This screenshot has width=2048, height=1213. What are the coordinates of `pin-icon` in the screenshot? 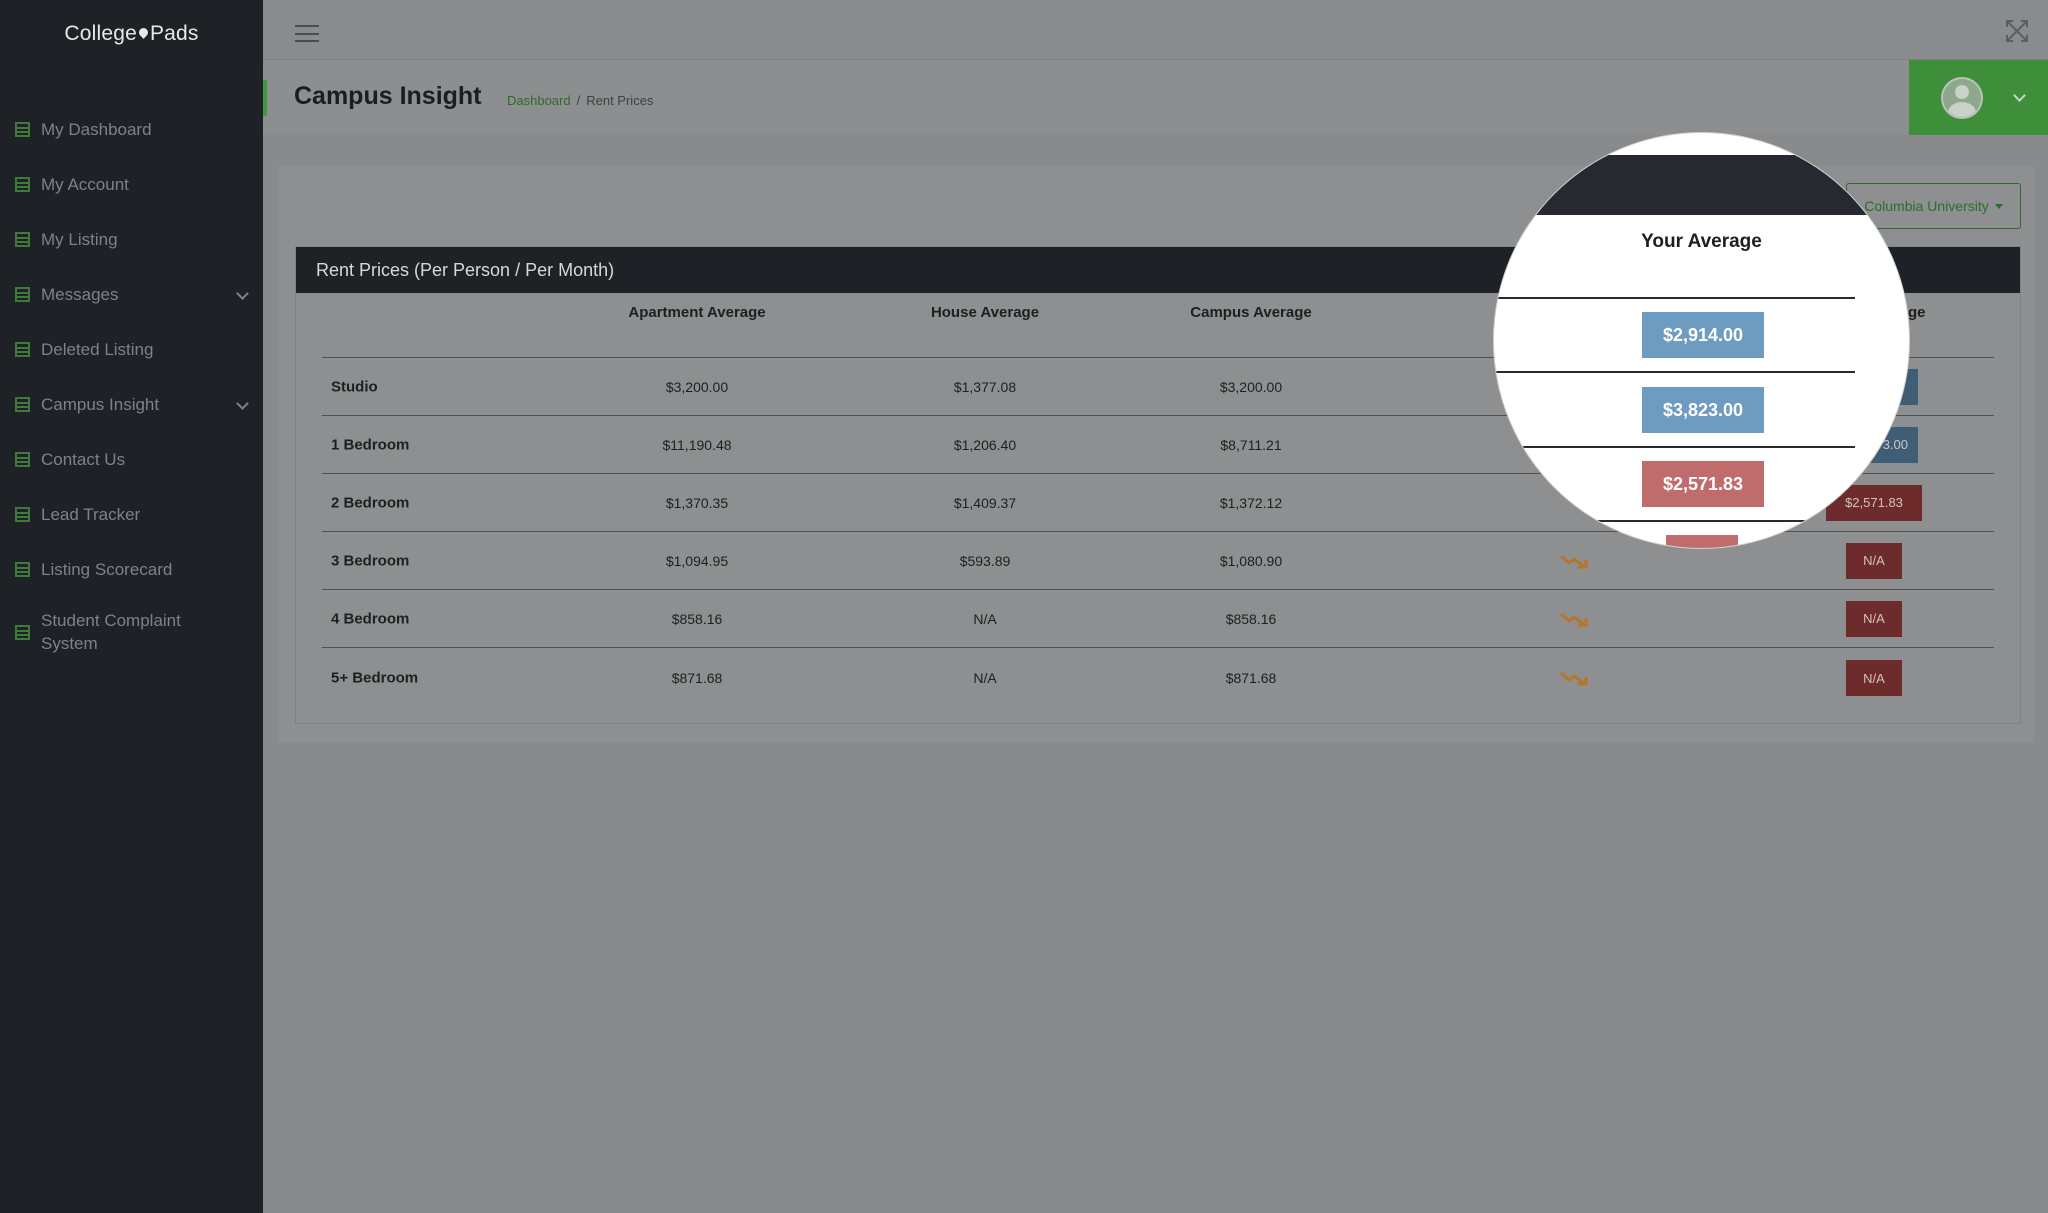 It's located at (143, 32).